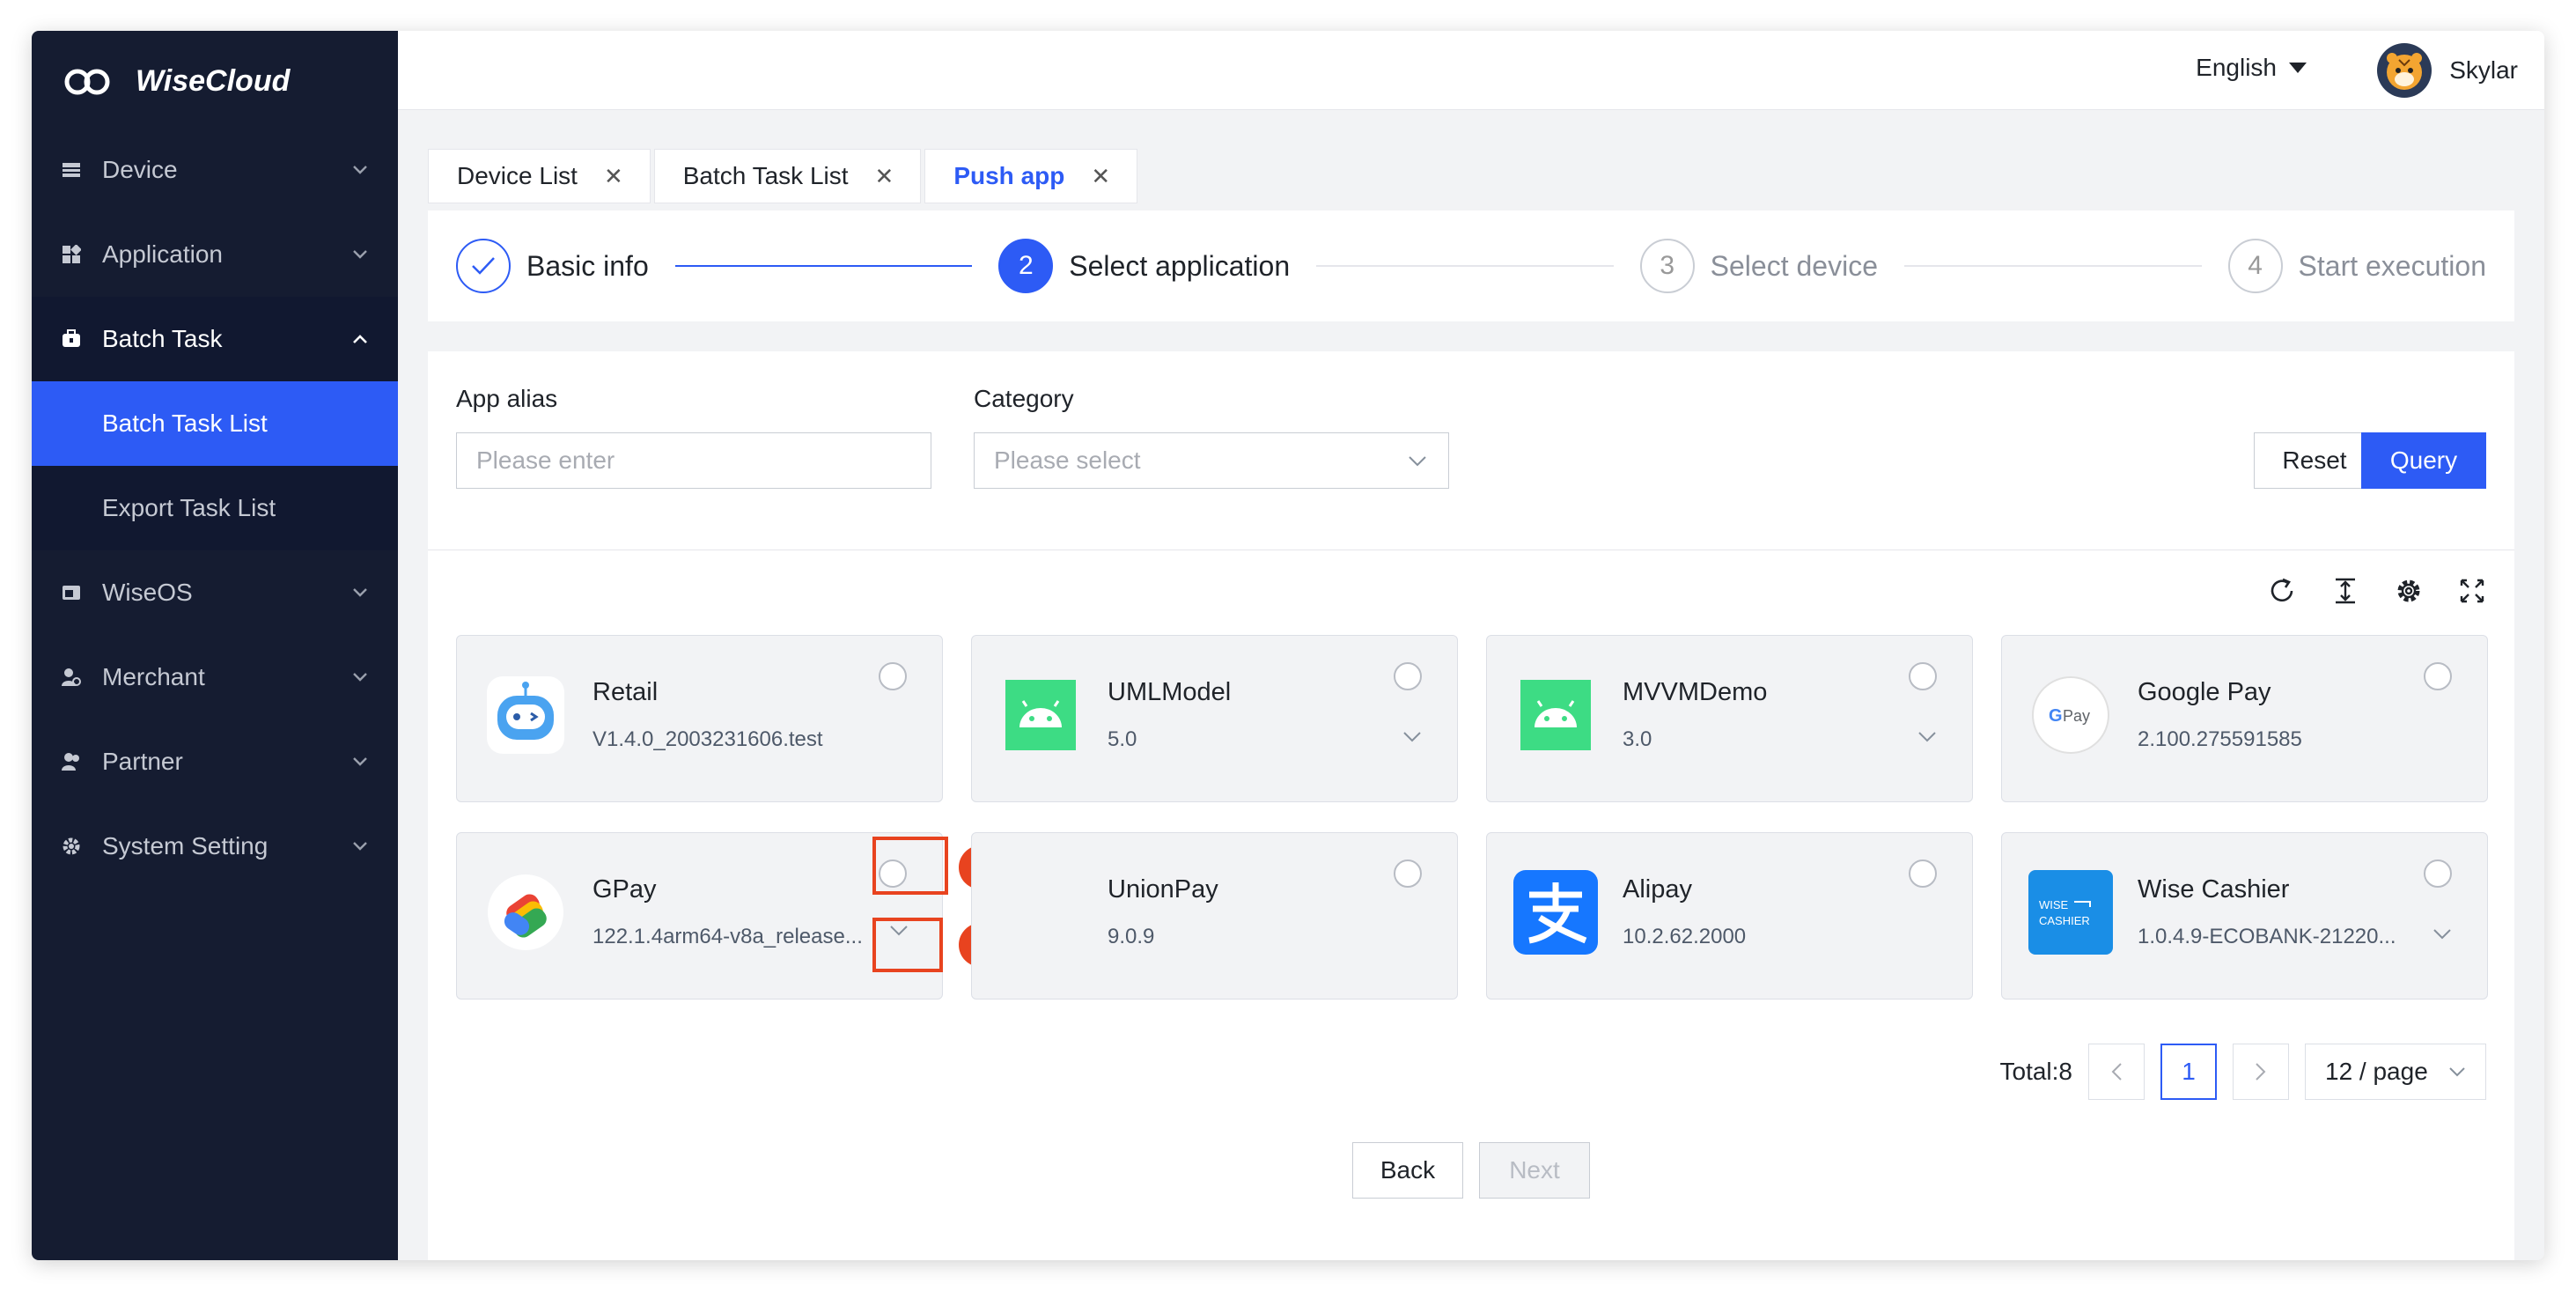 The height and width of the screenshot is (1291, 2576). What do you see at coordinates (72, 254) in the screenshot?
I see `application-icon` at bounding box center [72, 254].